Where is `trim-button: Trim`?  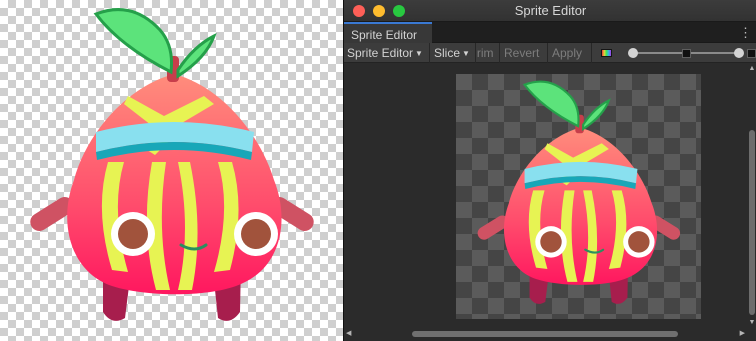 trim-button: Trim is located at coordinates (488, 53).